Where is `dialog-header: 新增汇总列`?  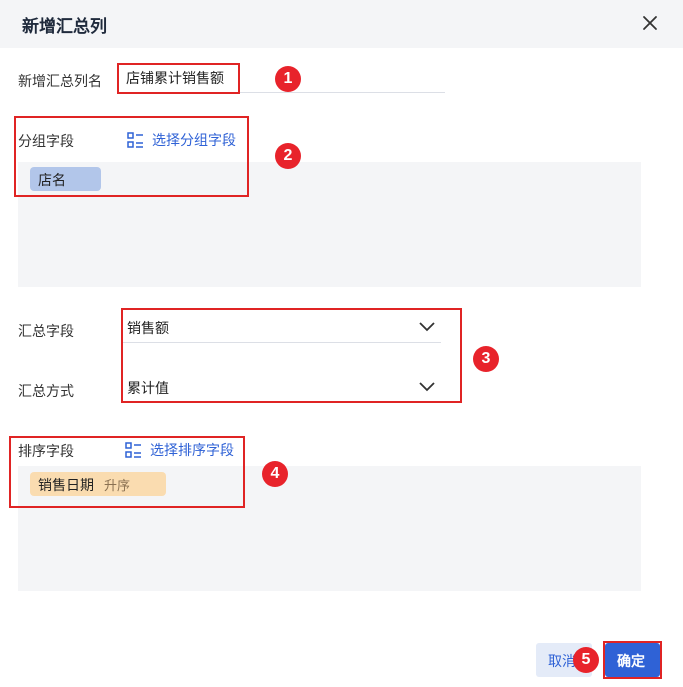 dialog-header: 新增汇总列 is located at coordinates (341, 24).